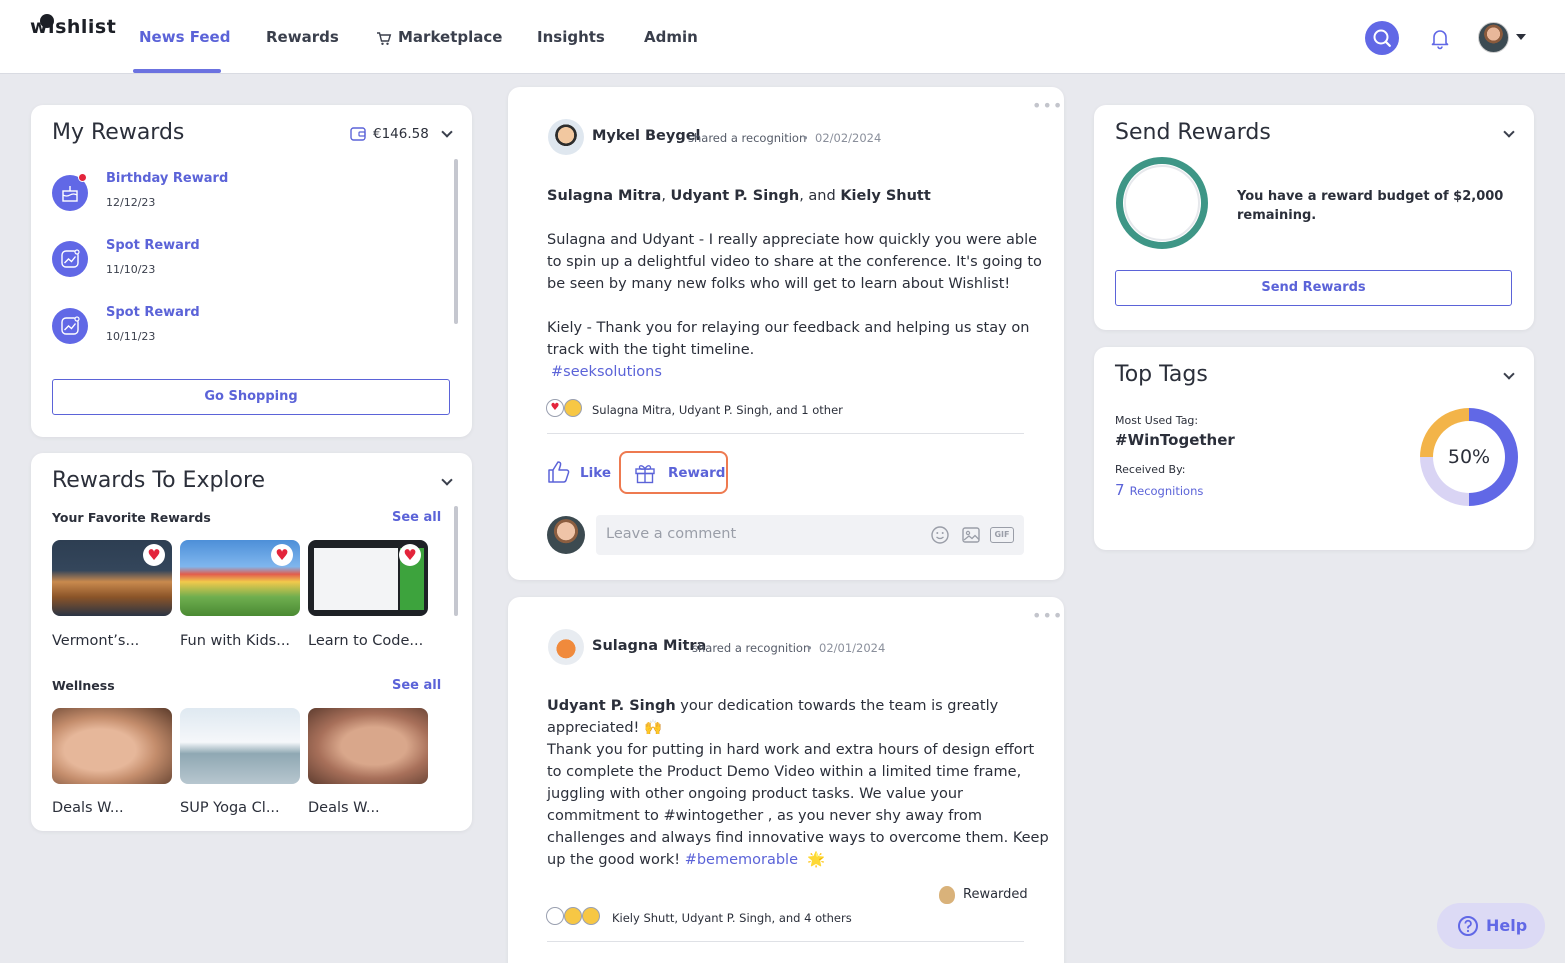  I want to click on mention-link: Udyant P. Singh, so click(611, 706).